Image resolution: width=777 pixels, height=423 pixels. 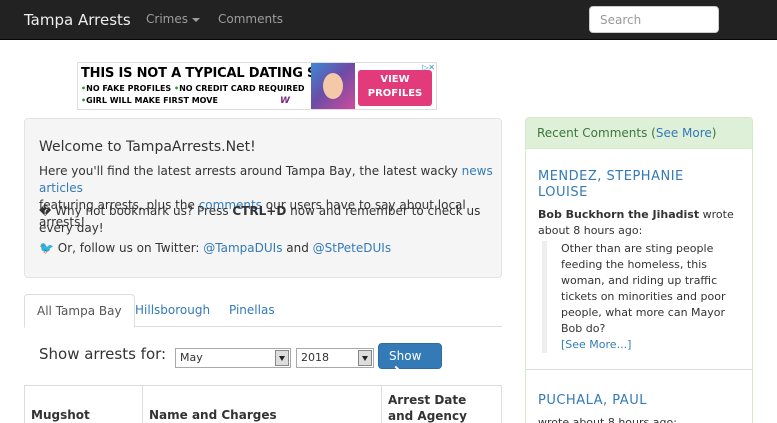 I want to click on ad-view-profiles-button: VIEW PROFILES, so click(x=395, y=88).